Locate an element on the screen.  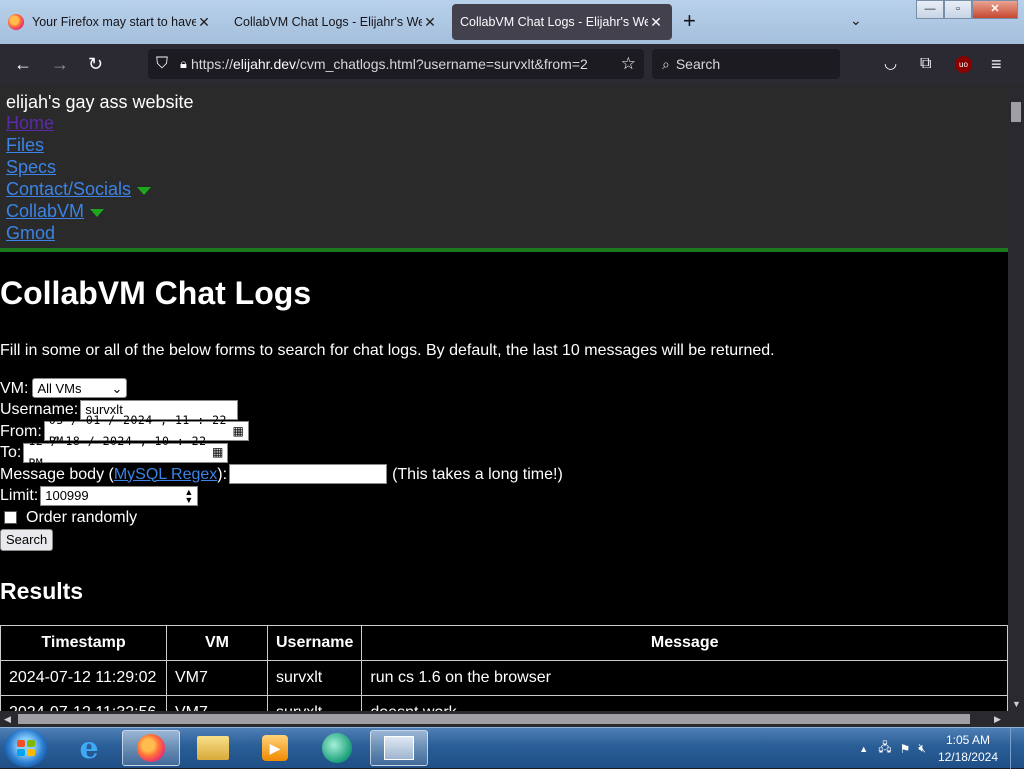
cell-timestamp: 2024-07-12 11:29:02 is located at coordinates (83, 678).